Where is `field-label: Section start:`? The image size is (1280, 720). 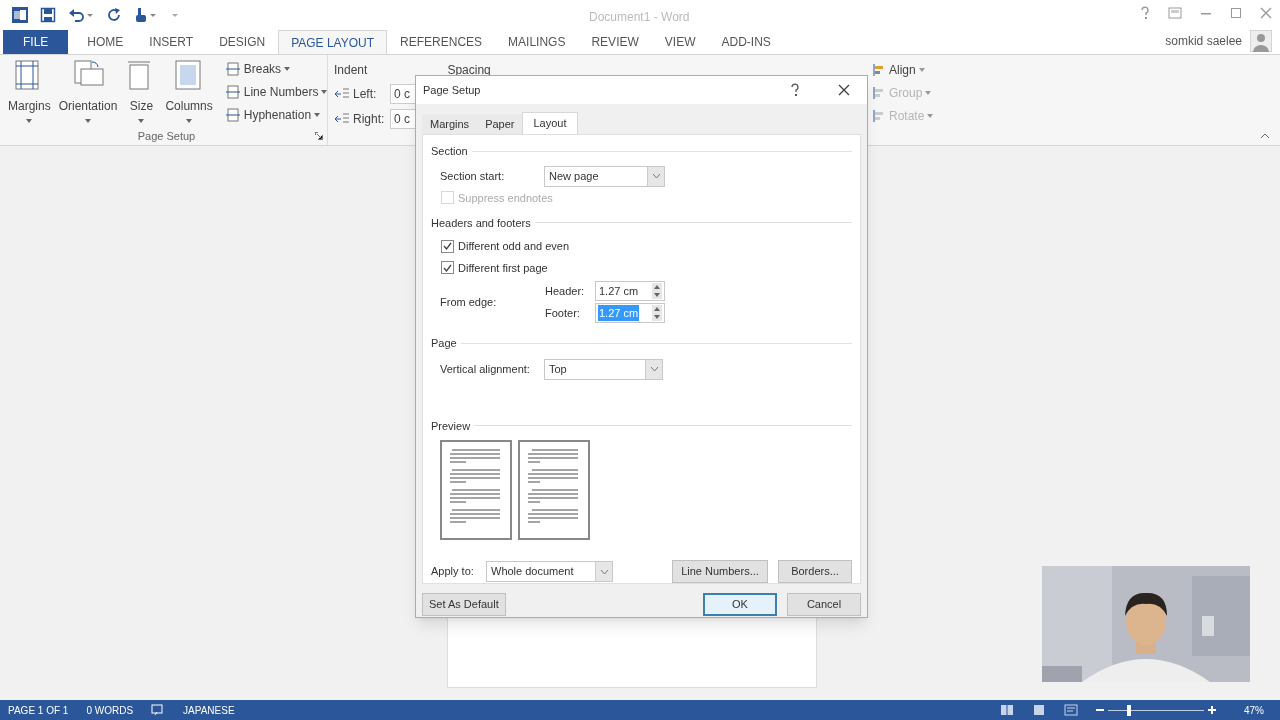
field-label: Section start: is located at coordinates (473, 176).